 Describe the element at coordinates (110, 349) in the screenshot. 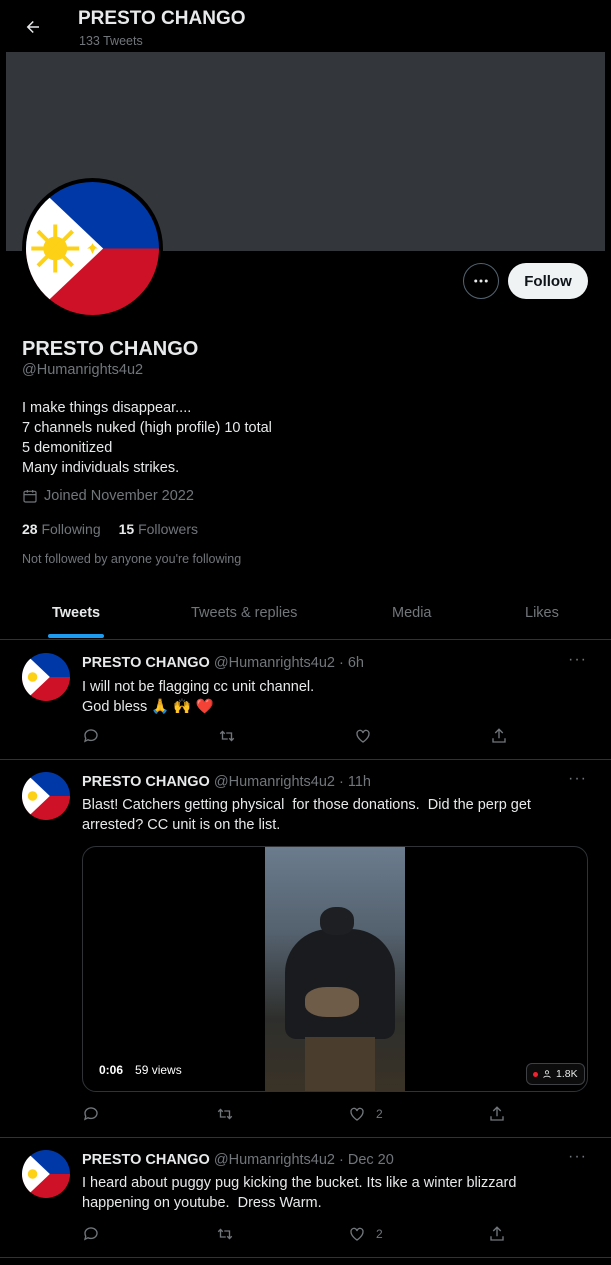

I see `profile-name: PRESTO CHANGO` at that location.